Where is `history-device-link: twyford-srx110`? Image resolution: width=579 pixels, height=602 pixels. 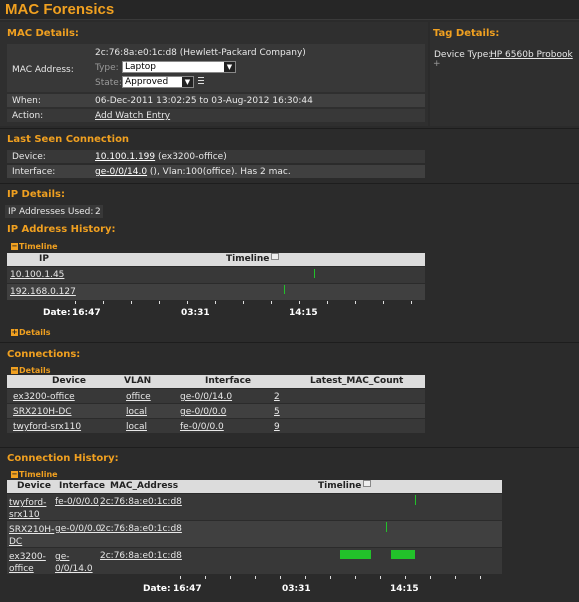 history-device-link: twyford-srx110 is located at coordinates (27, 509).